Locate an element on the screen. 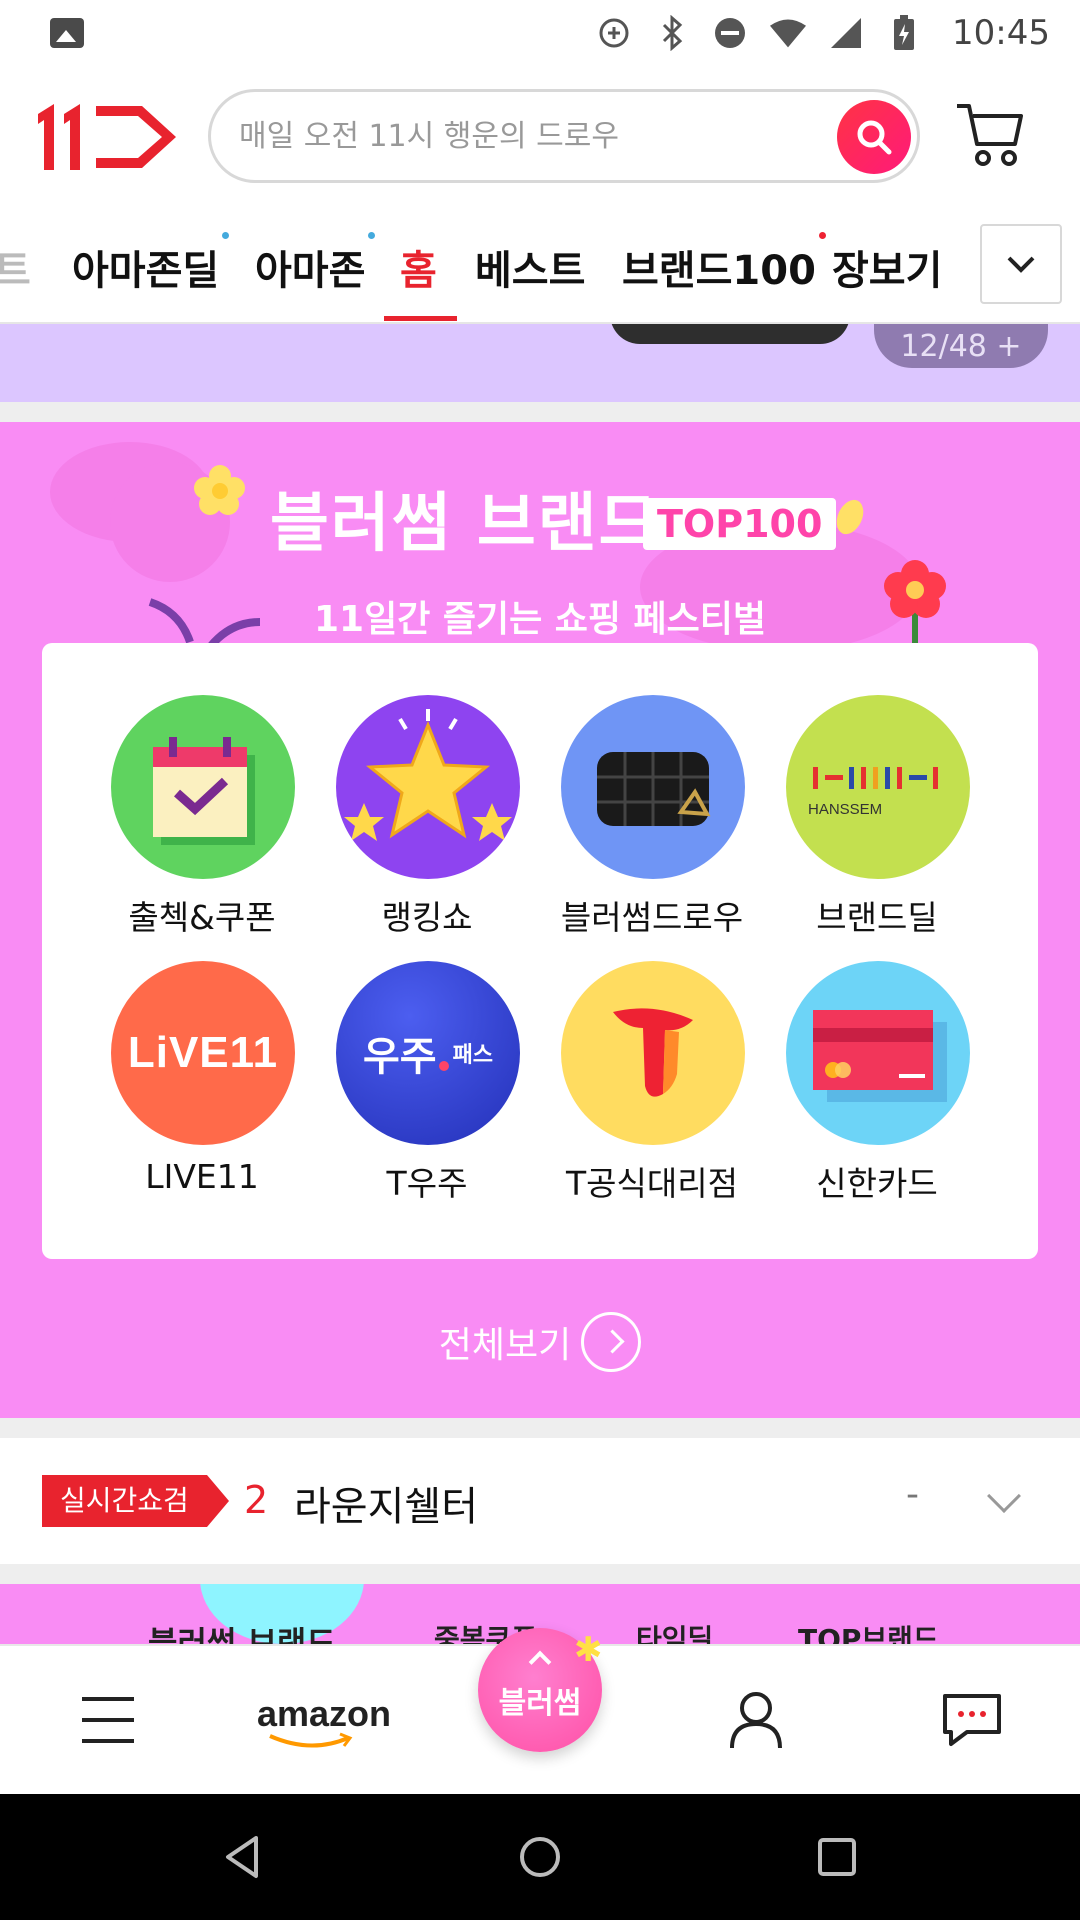 This screenshot has width=1080, height=1920. status-bar: 10:45 is located at coordinates (540, 33).